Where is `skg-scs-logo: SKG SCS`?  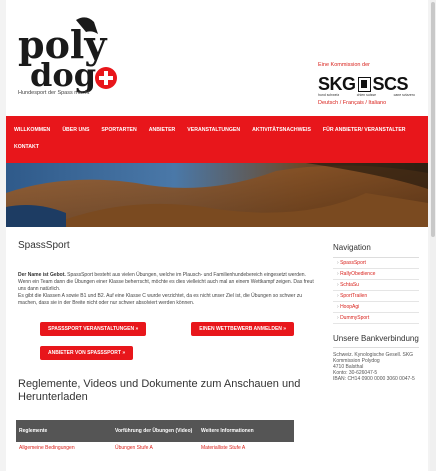 skg-scs-logo: SKG SCS is located at coordinates (370, 84).